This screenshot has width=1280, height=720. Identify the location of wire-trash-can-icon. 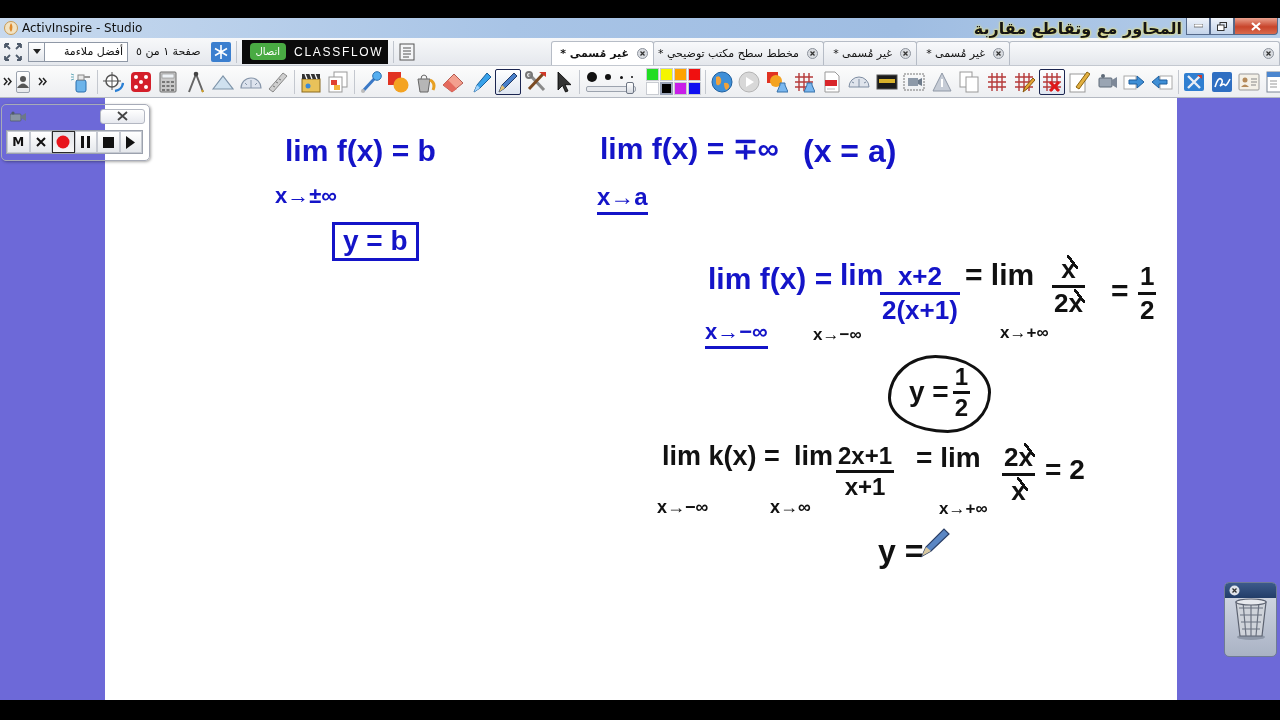
(1250, 619).